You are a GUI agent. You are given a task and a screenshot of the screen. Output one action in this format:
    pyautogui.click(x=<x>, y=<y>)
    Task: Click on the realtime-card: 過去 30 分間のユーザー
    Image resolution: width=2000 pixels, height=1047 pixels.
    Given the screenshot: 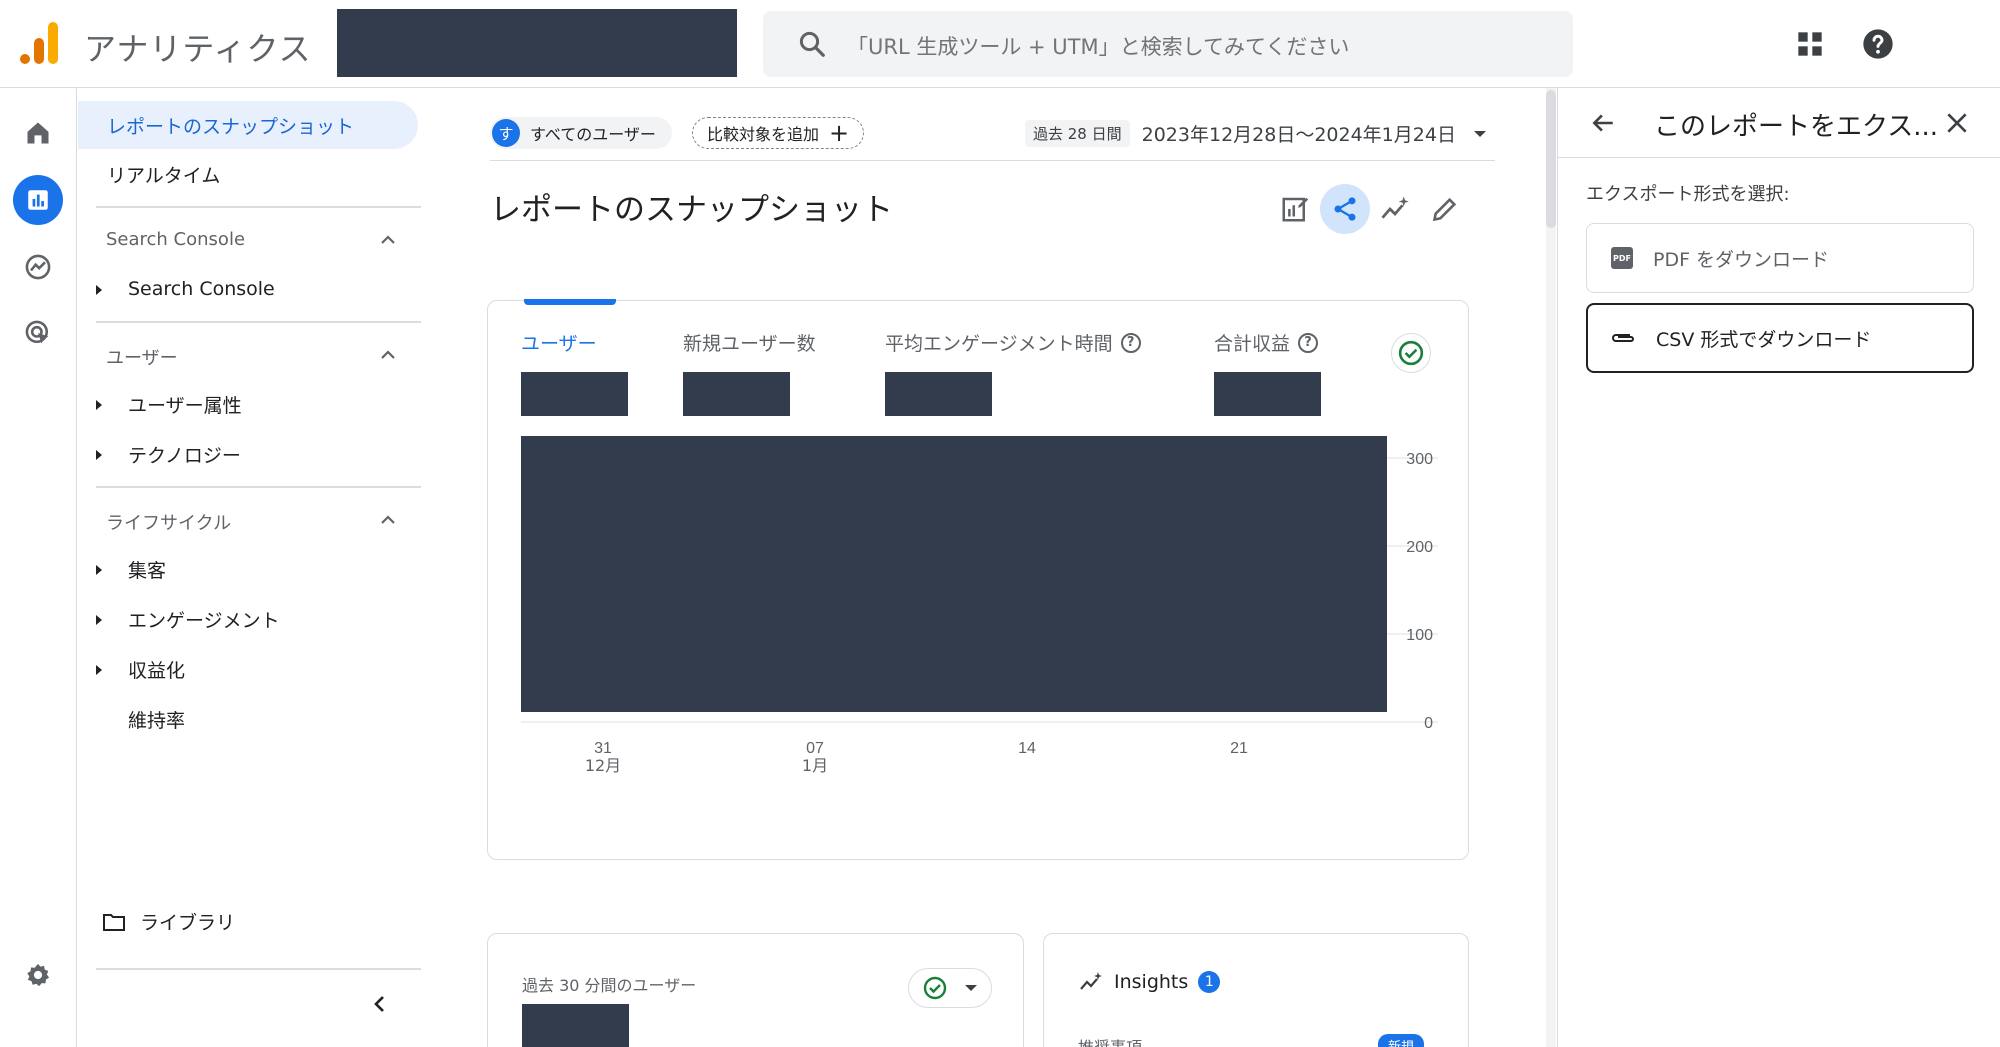 What is the action you would take?
    pyautogui.click(x=755, y=990)
    